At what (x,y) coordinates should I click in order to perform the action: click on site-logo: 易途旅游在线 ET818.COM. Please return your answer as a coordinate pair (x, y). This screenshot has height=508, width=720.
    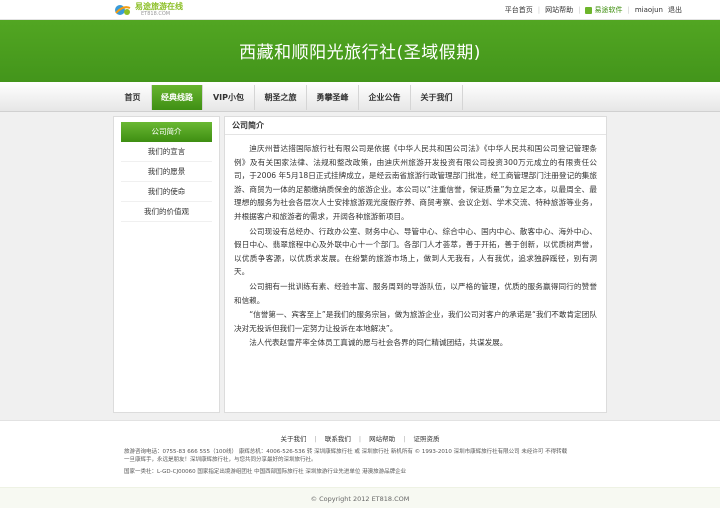
    Looking at the image, I should click on (159, 10).